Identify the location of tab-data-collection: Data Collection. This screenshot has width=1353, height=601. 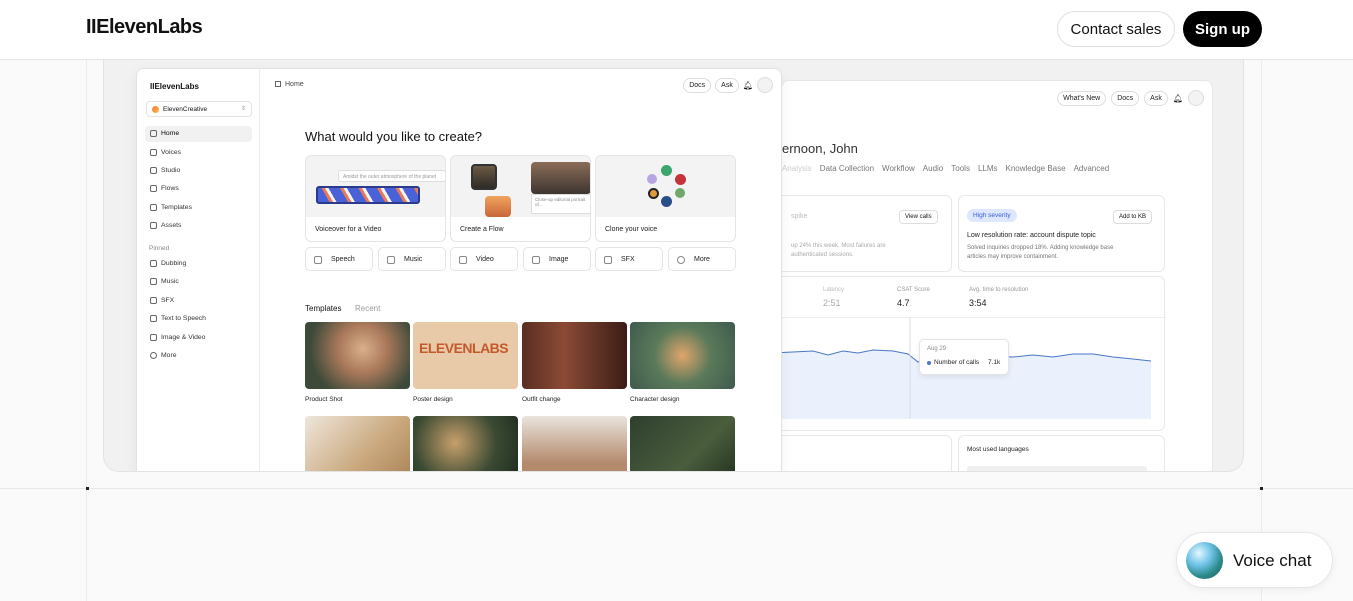
(847, 168).